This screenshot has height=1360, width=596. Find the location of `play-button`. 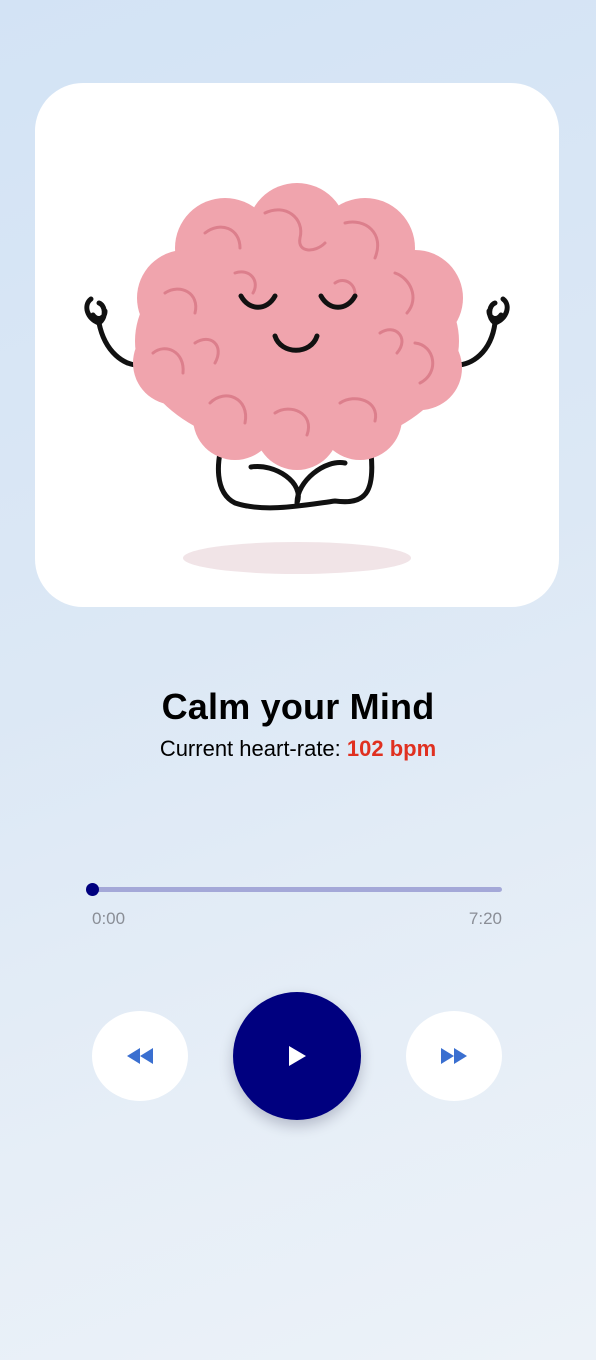

play-button is located at coordinates (297, 1056).